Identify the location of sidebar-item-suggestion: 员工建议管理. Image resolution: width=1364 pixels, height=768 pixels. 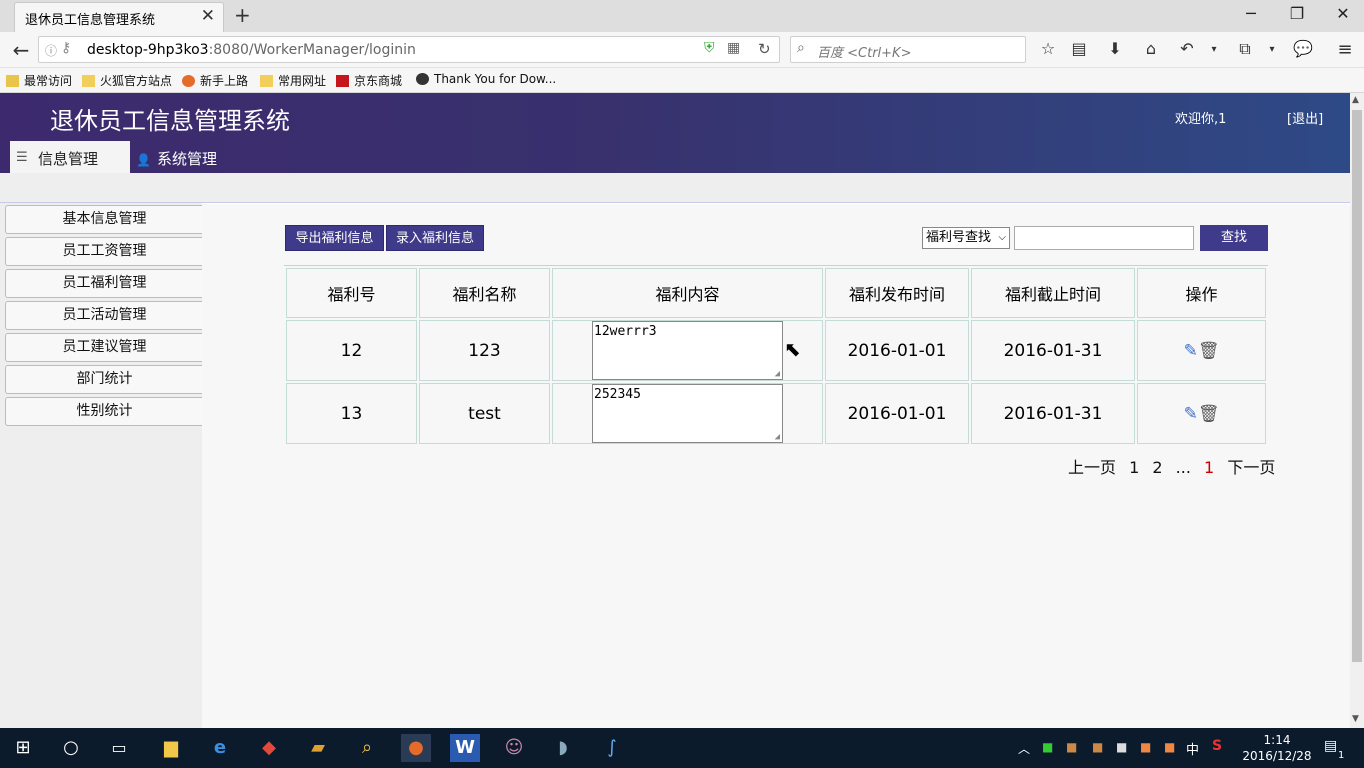
(104, 347).